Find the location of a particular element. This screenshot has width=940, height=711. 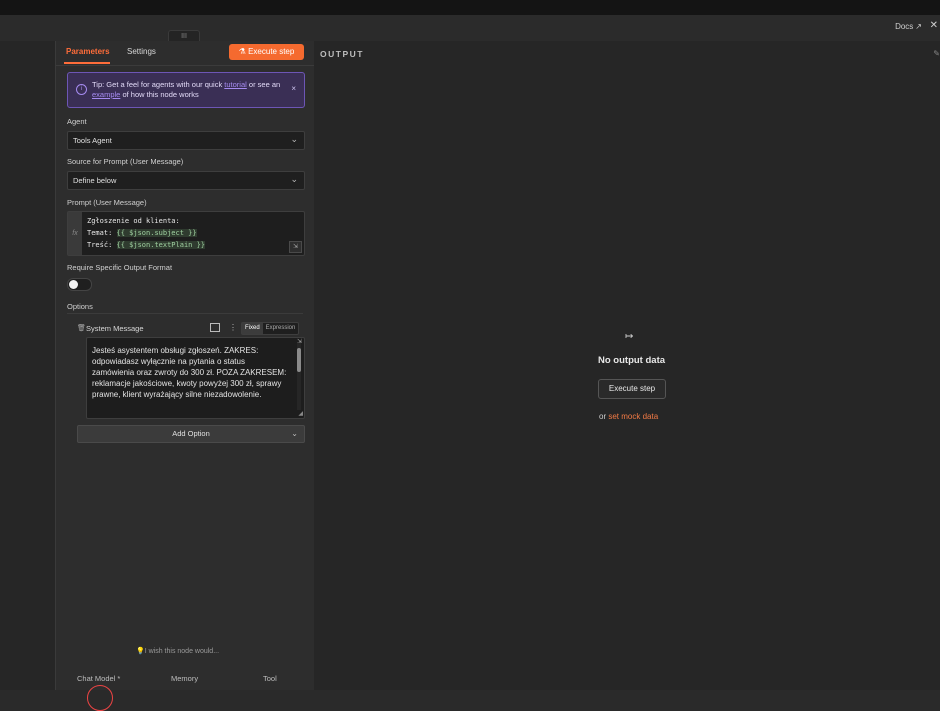

options-divider is located at coordinates (185, 313).